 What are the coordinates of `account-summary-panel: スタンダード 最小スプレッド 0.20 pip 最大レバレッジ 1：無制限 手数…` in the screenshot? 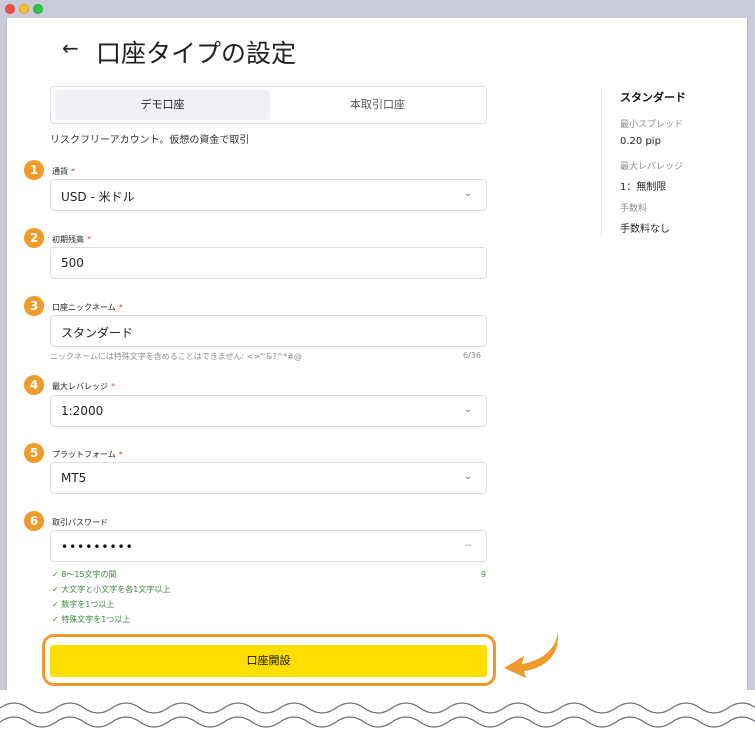 It's located at (661, 161).